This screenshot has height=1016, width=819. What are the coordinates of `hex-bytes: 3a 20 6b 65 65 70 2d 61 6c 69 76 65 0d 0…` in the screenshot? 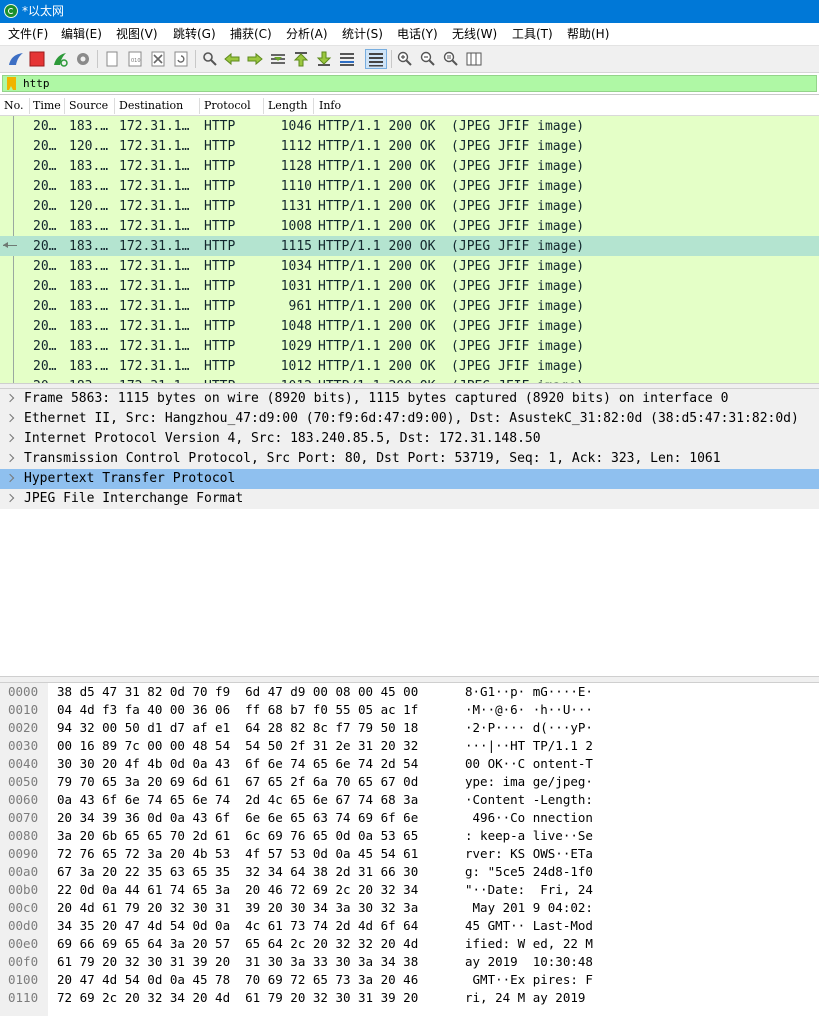 It's located at (237, 835).